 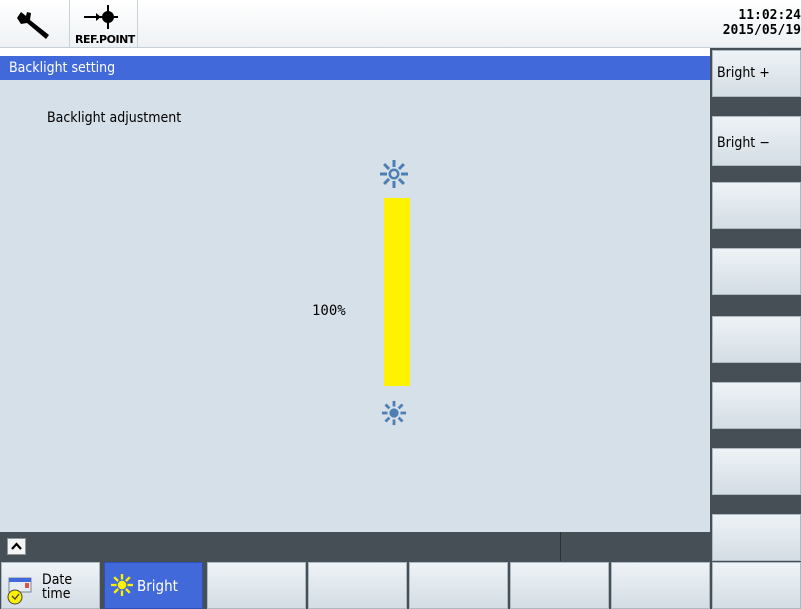 I want to click on clock: 11:02:24 2015/05/19, so click(x=756, y=23).